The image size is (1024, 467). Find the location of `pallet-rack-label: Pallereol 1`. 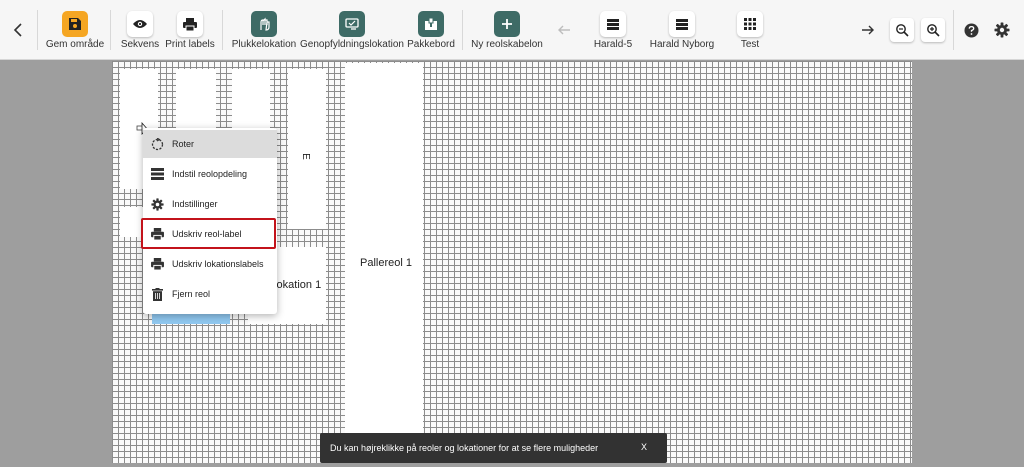

pallet-rack-label: Pallereol 1 is located at coordinates (386, 263).